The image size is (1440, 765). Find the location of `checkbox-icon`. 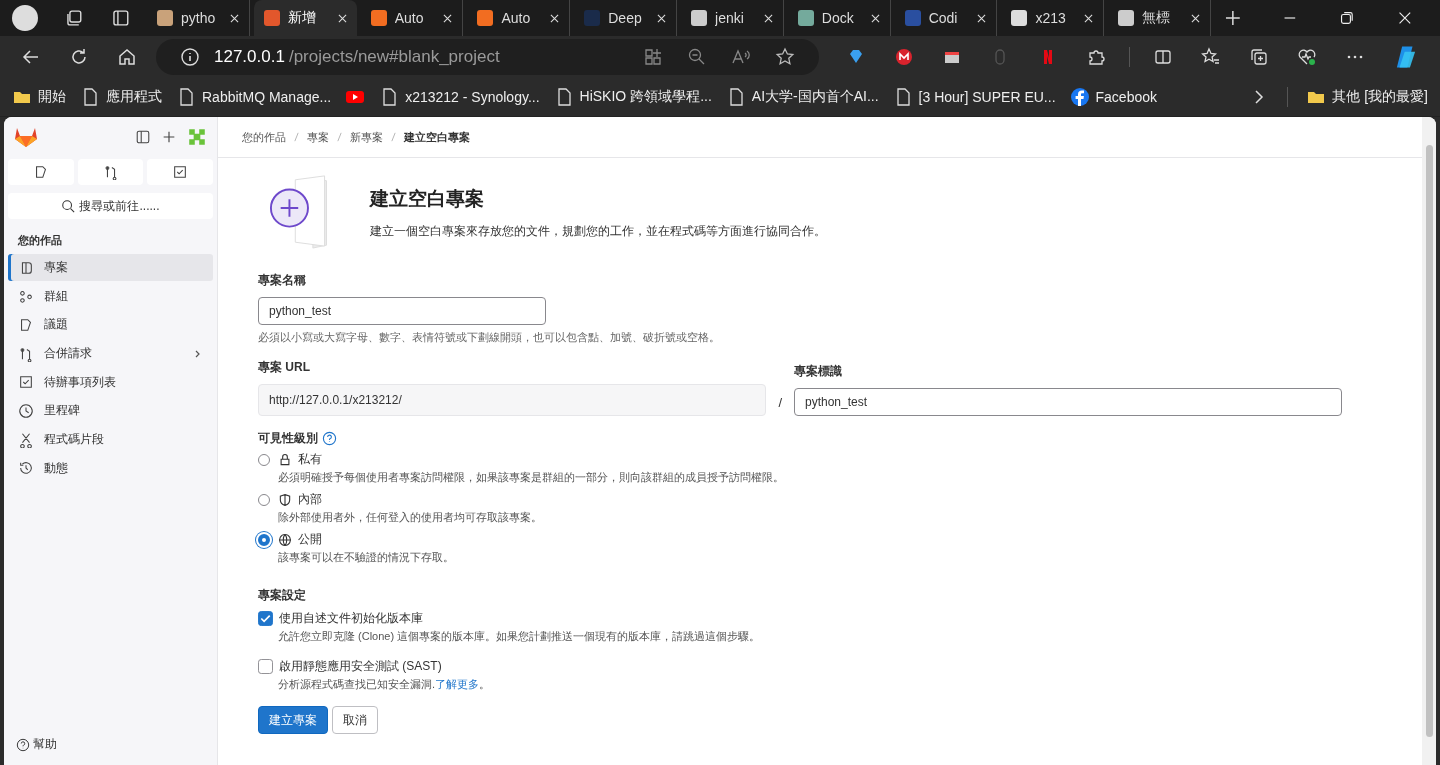

checkbox-icon is located at coordinates (180, 172).